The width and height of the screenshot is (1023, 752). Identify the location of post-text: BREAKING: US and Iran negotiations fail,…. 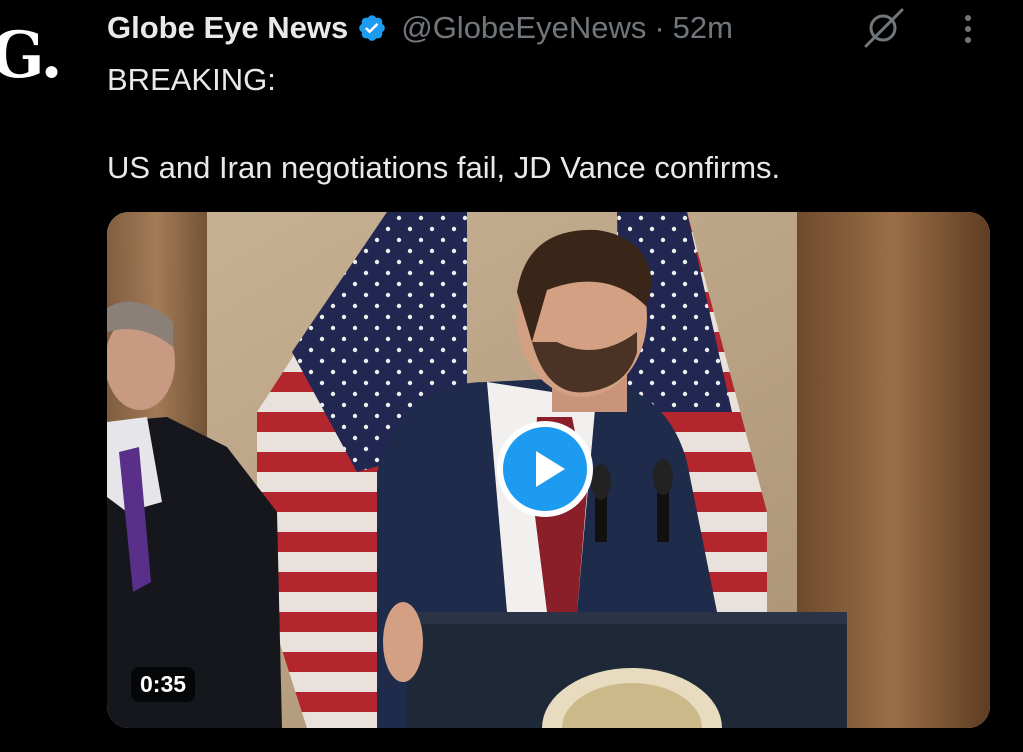
(444, 123).